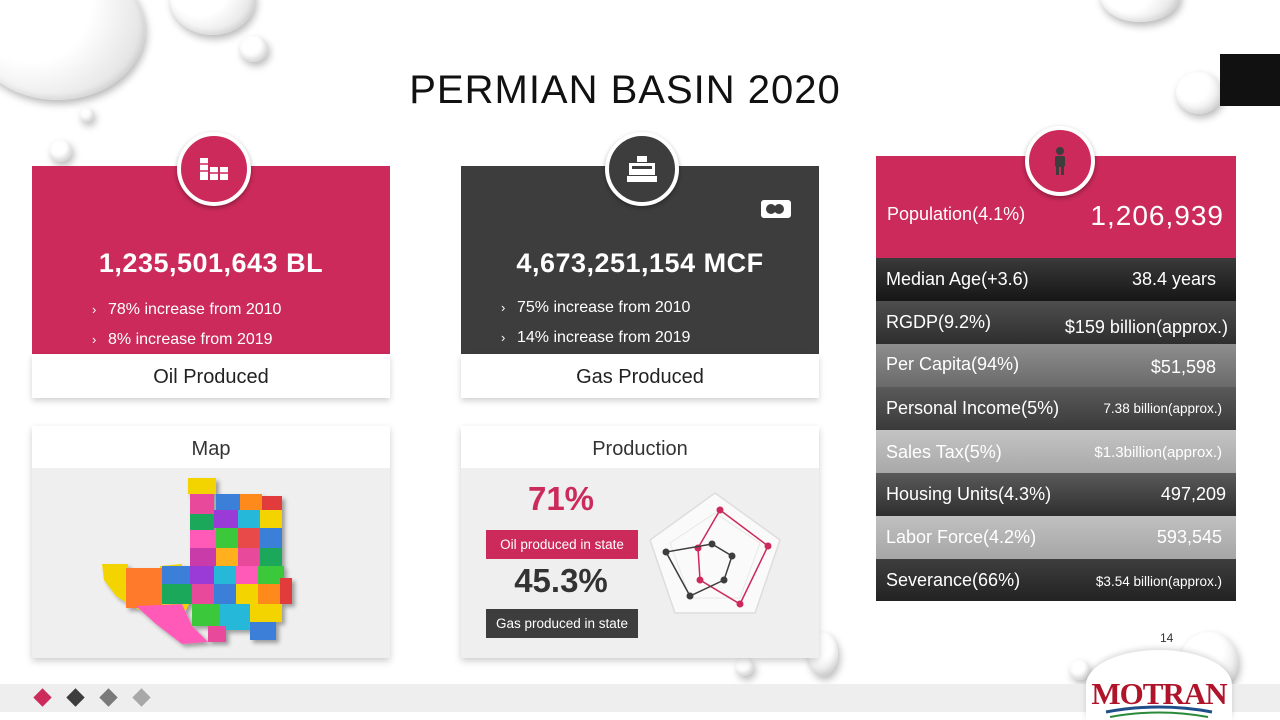  What do you see at coordinates (561, 580) in the screenshot?
I see `gas-percent: 45.3%` at bounding box center [561, 580].